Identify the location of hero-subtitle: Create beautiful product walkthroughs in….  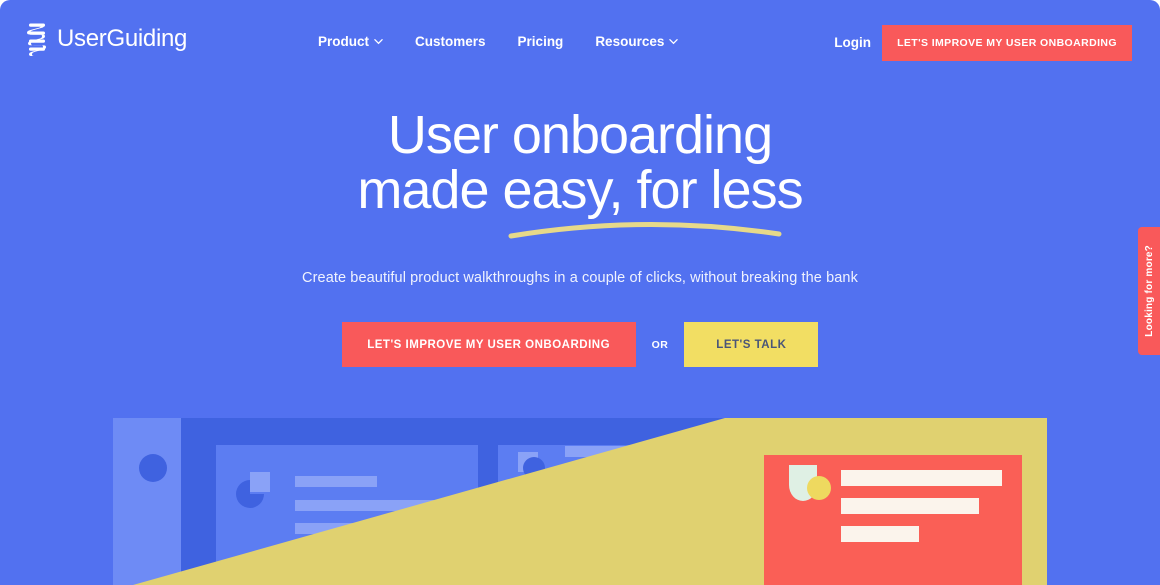
(580, 278).